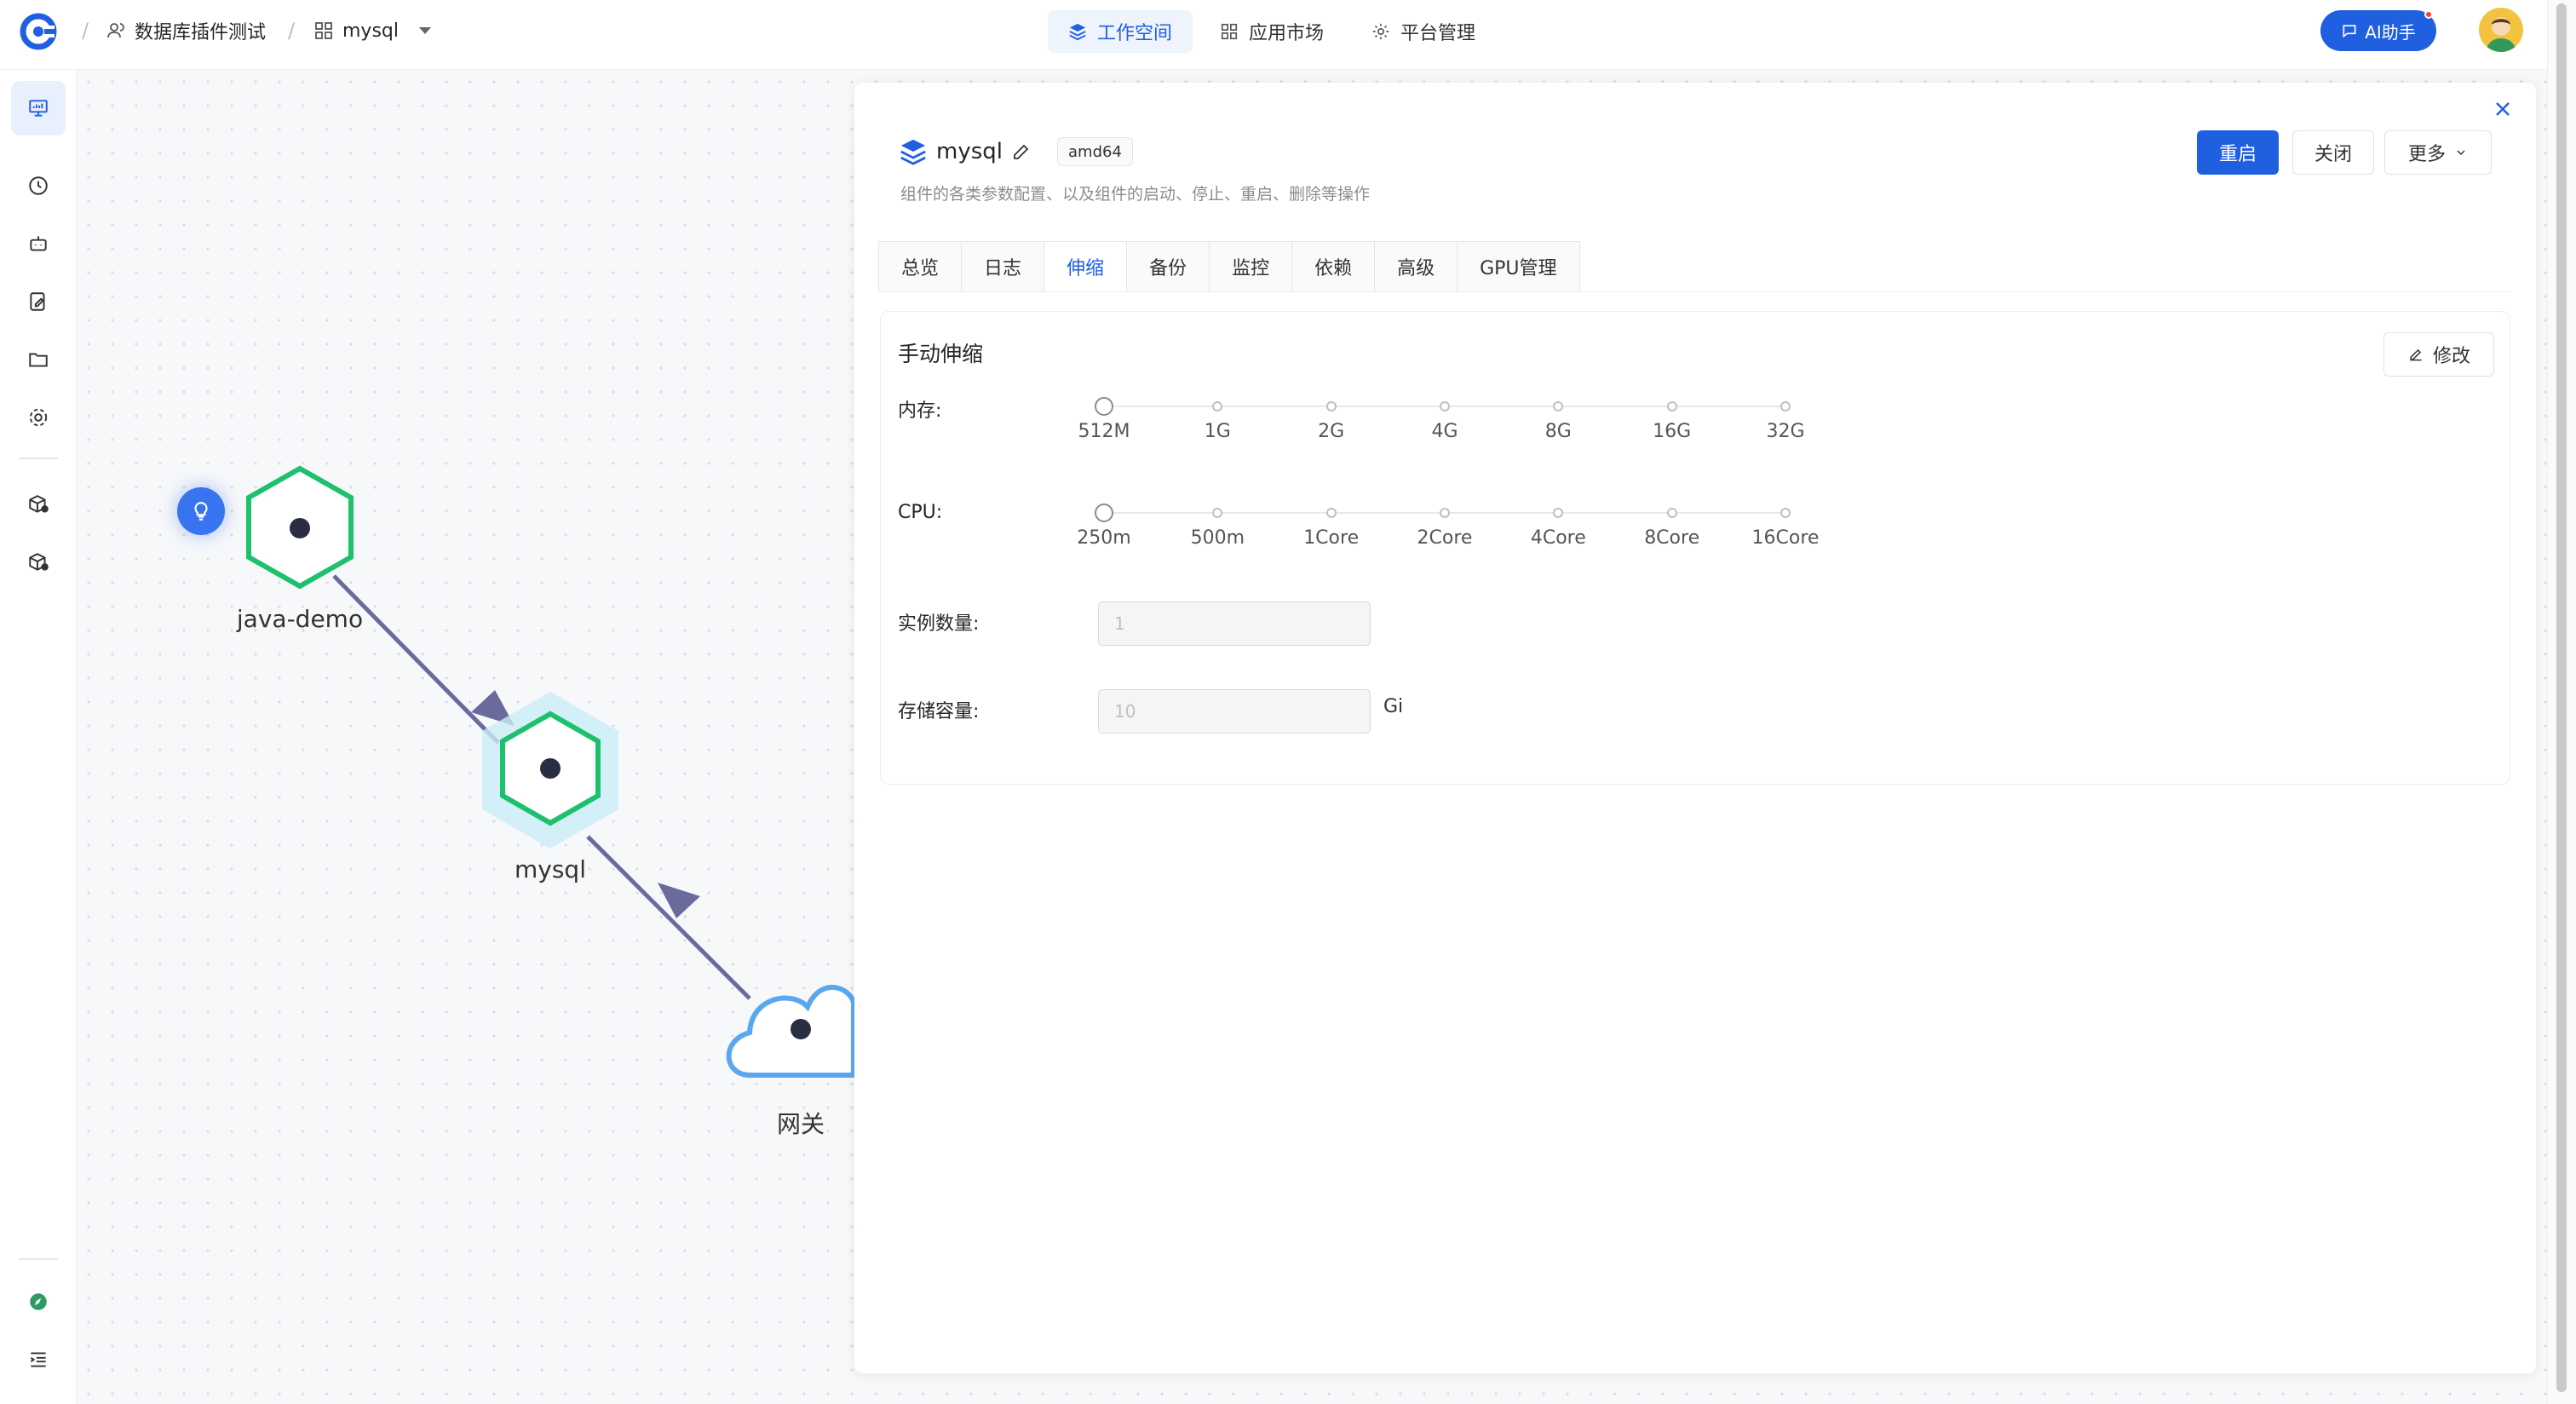 The width and height of the screenshot is (2576, 1404). Describe the element at coordinates (1519, 266) in the screenshot. I see `tab-gpu: GPU管理` at that location.